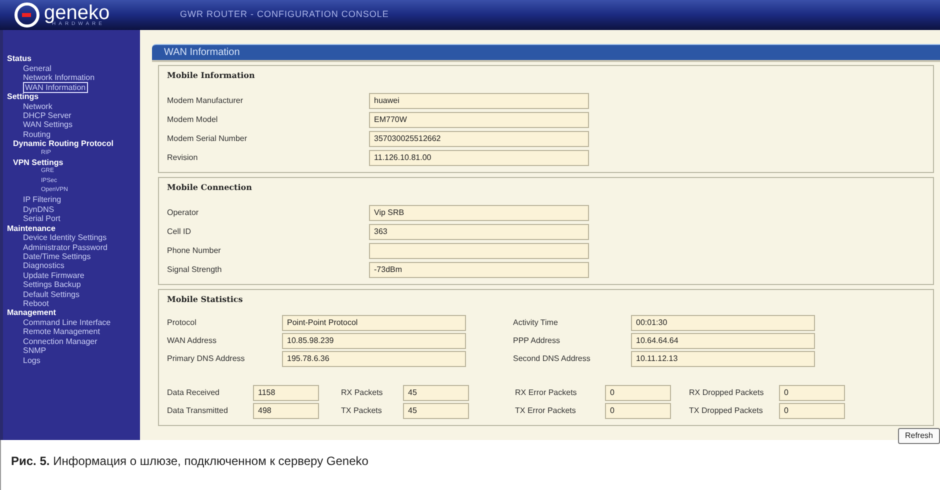 This screenshot has height=490, width=940. Describe the element at coordinates (67, 322) in the screenshot. I see `nav-link: Command Line Interface` at that location.